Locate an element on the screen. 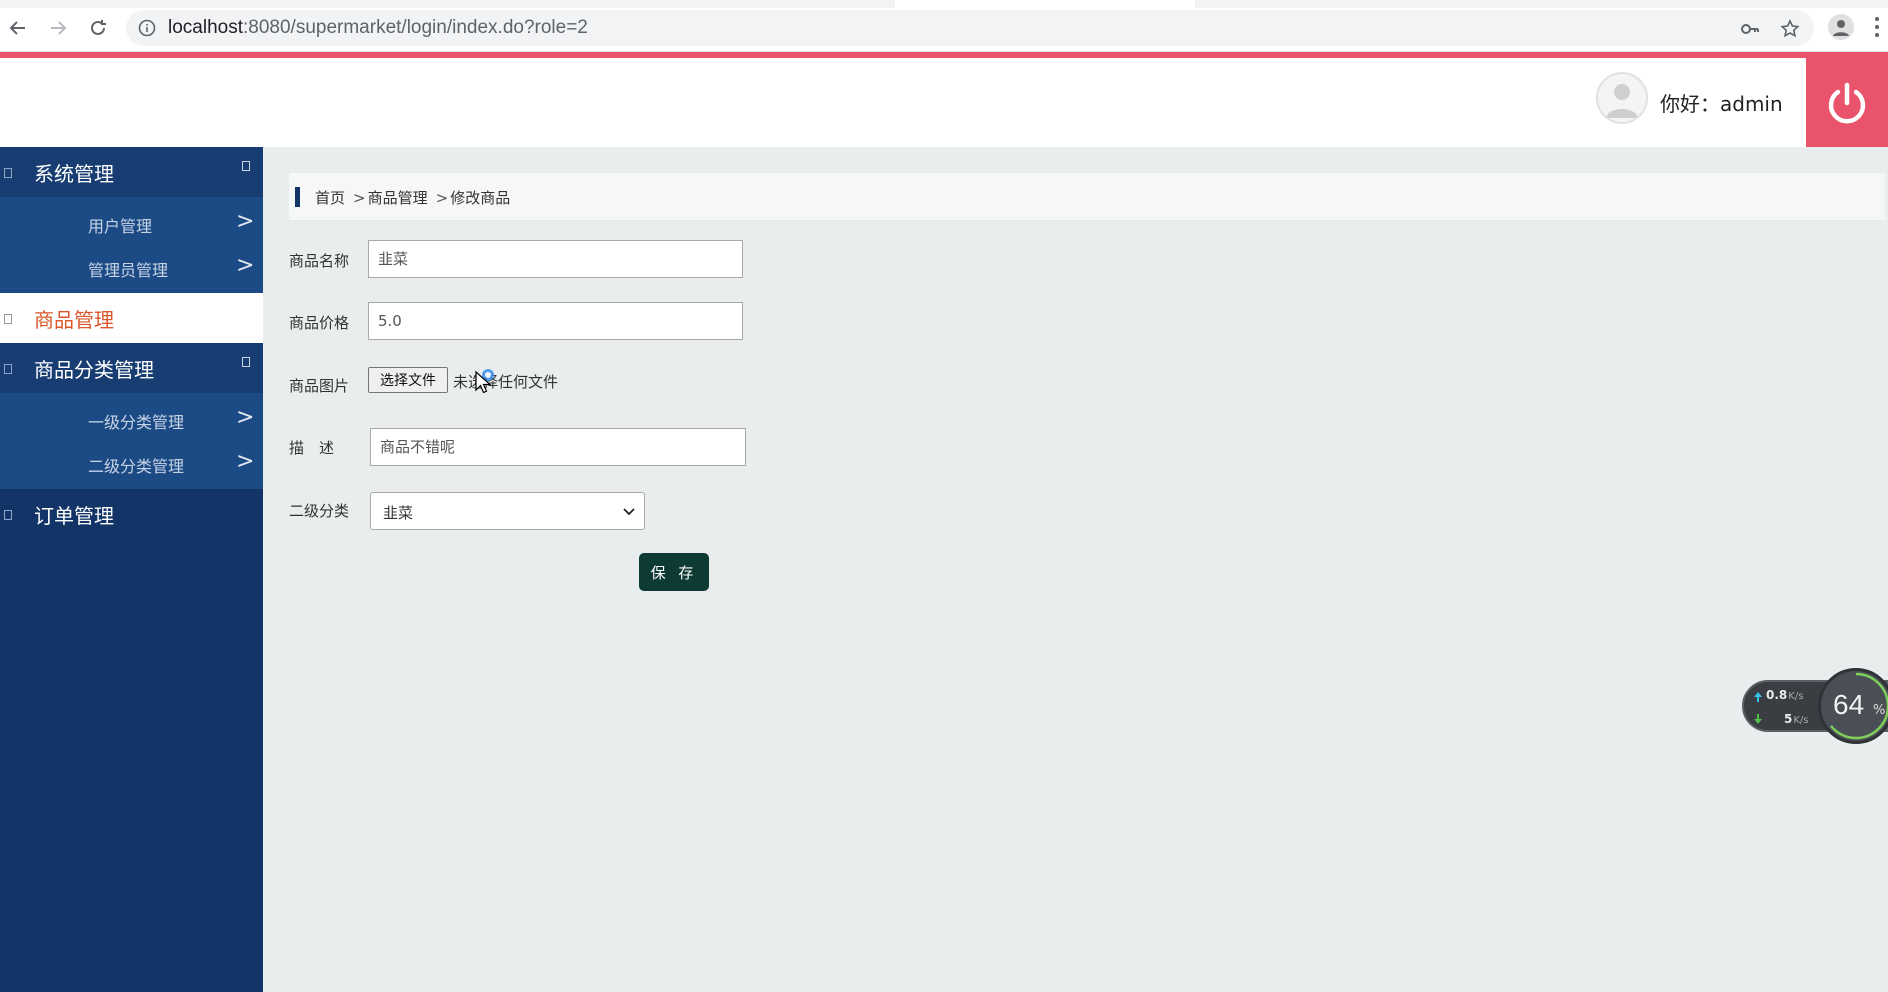 The image size is (1888, 992). goods-image-label: 商品图片 is located at coordinates (319, 386).